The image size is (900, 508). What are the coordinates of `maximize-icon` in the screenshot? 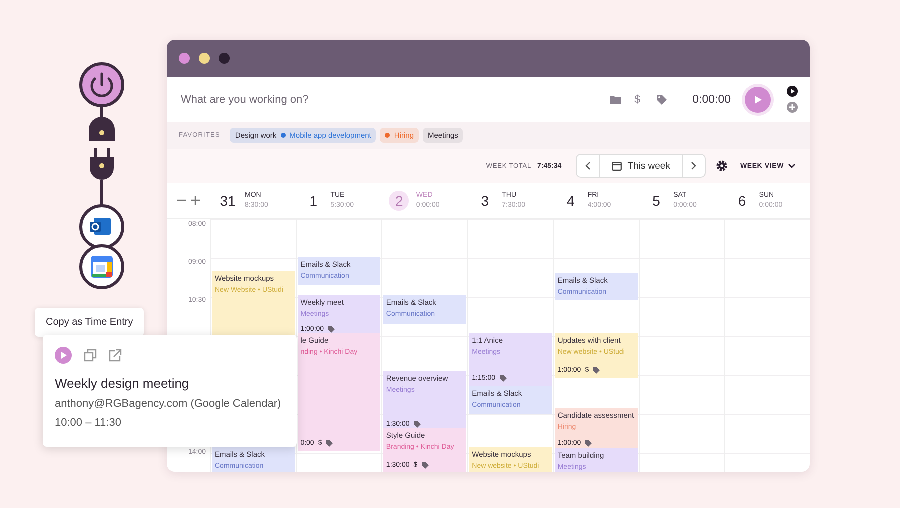 It's located at (224, 58).